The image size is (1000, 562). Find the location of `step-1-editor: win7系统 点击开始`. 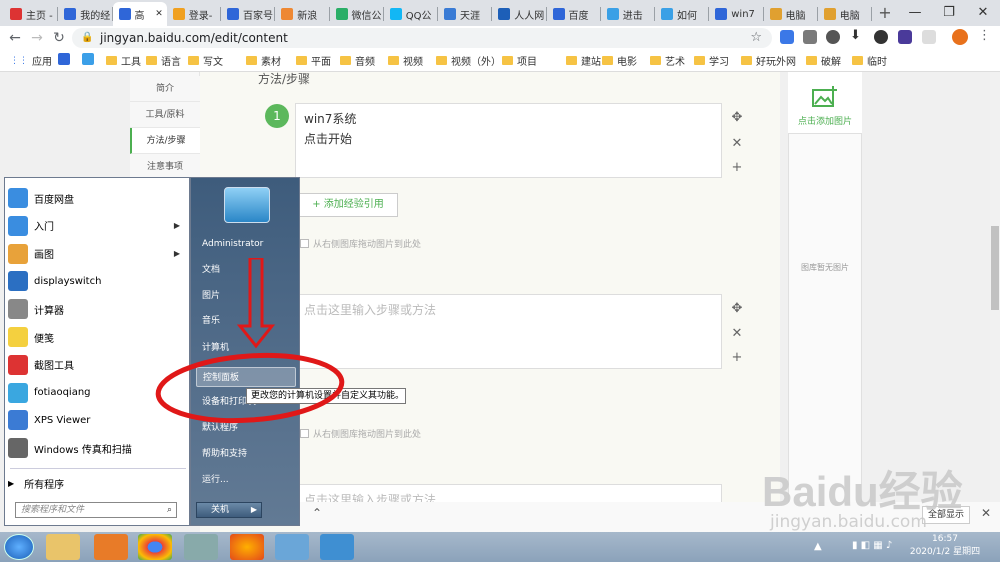

step-1-editor: win7系统 点击开始 is located at coordinates (508, 140).